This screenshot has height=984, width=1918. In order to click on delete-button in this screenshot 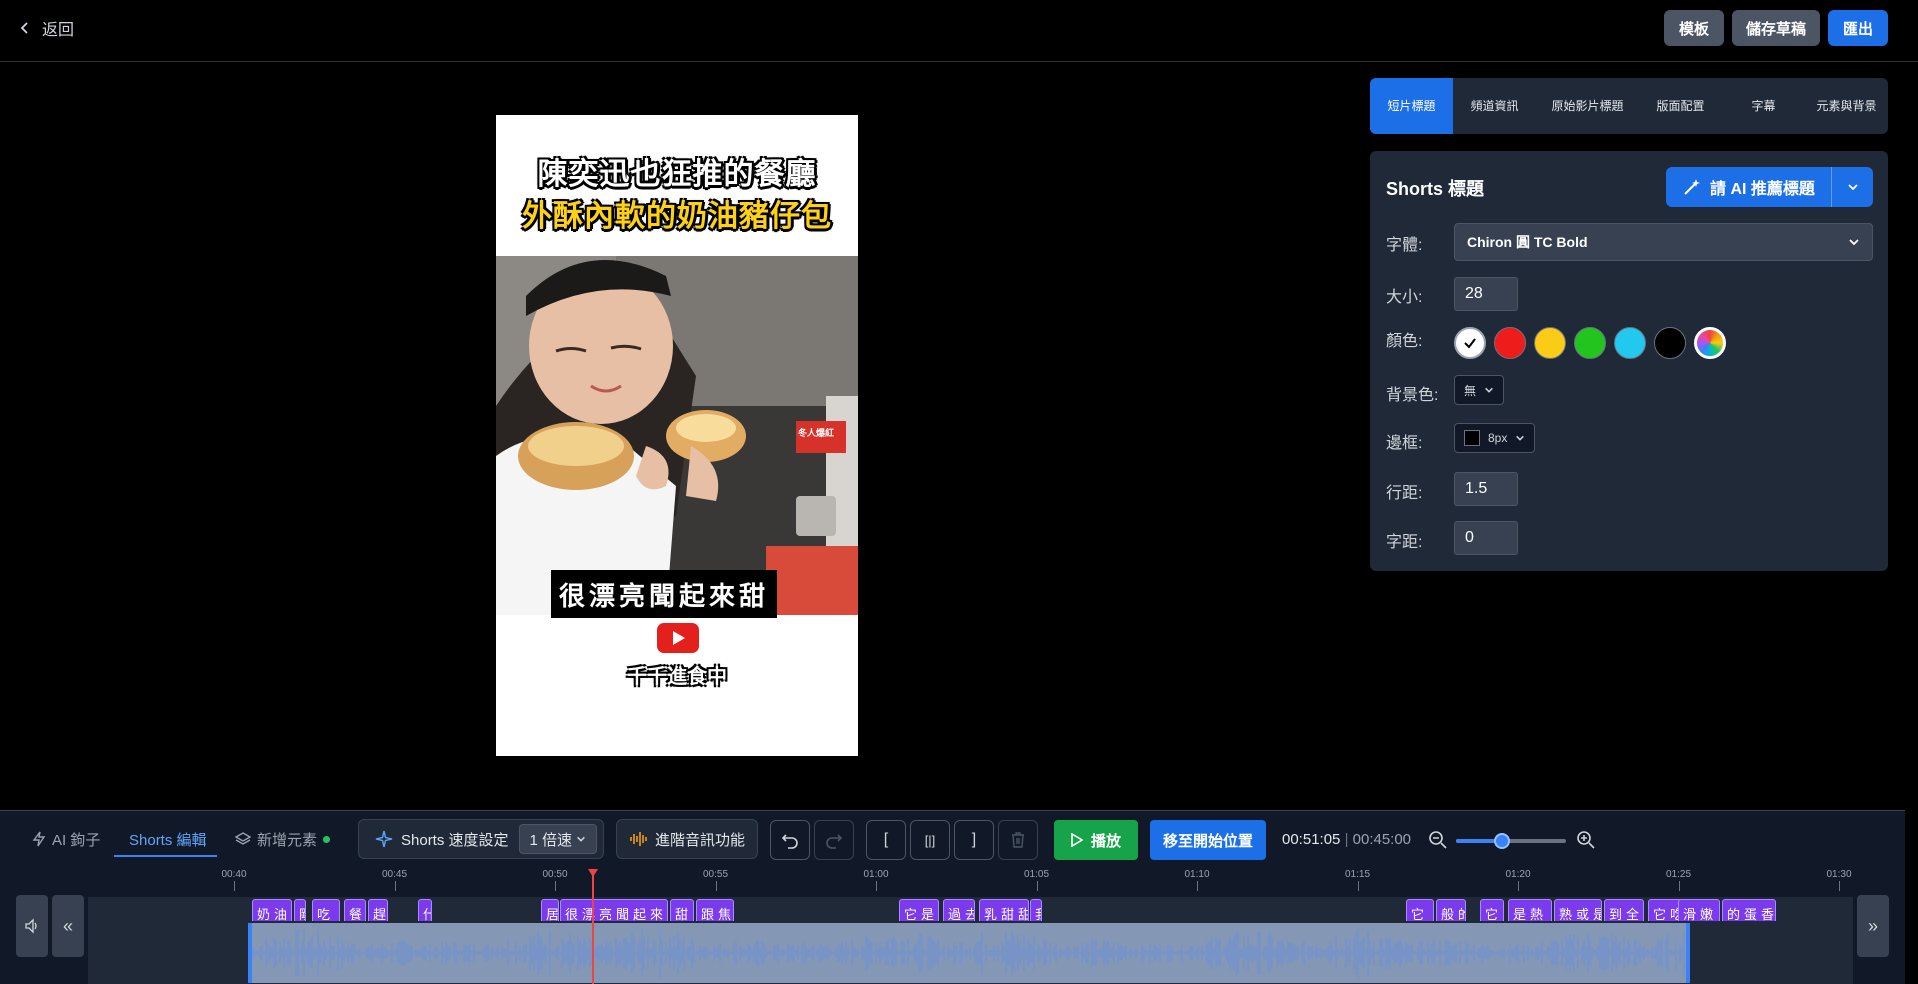, I will do `click(1018, 840)`.